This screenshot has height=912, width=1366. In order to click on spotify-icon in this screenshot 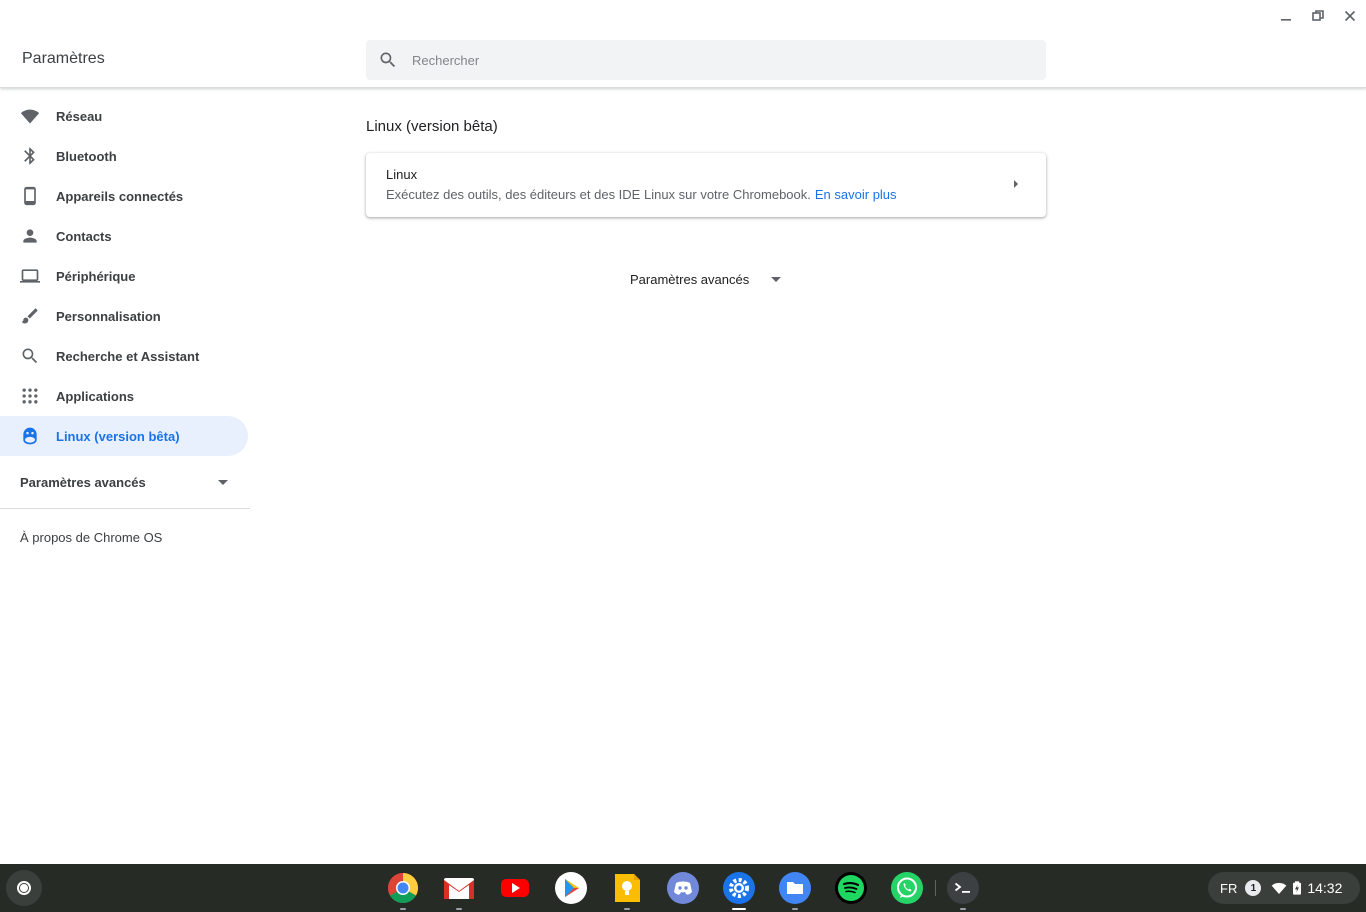, I will do `click(851, 888)`.